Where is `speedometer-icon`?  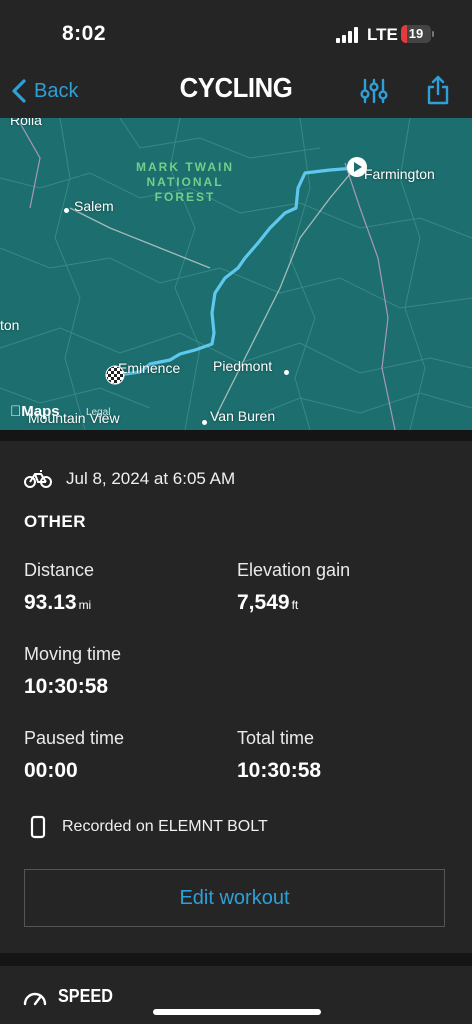
speedometer-icon is located at coordinates (35, 998).